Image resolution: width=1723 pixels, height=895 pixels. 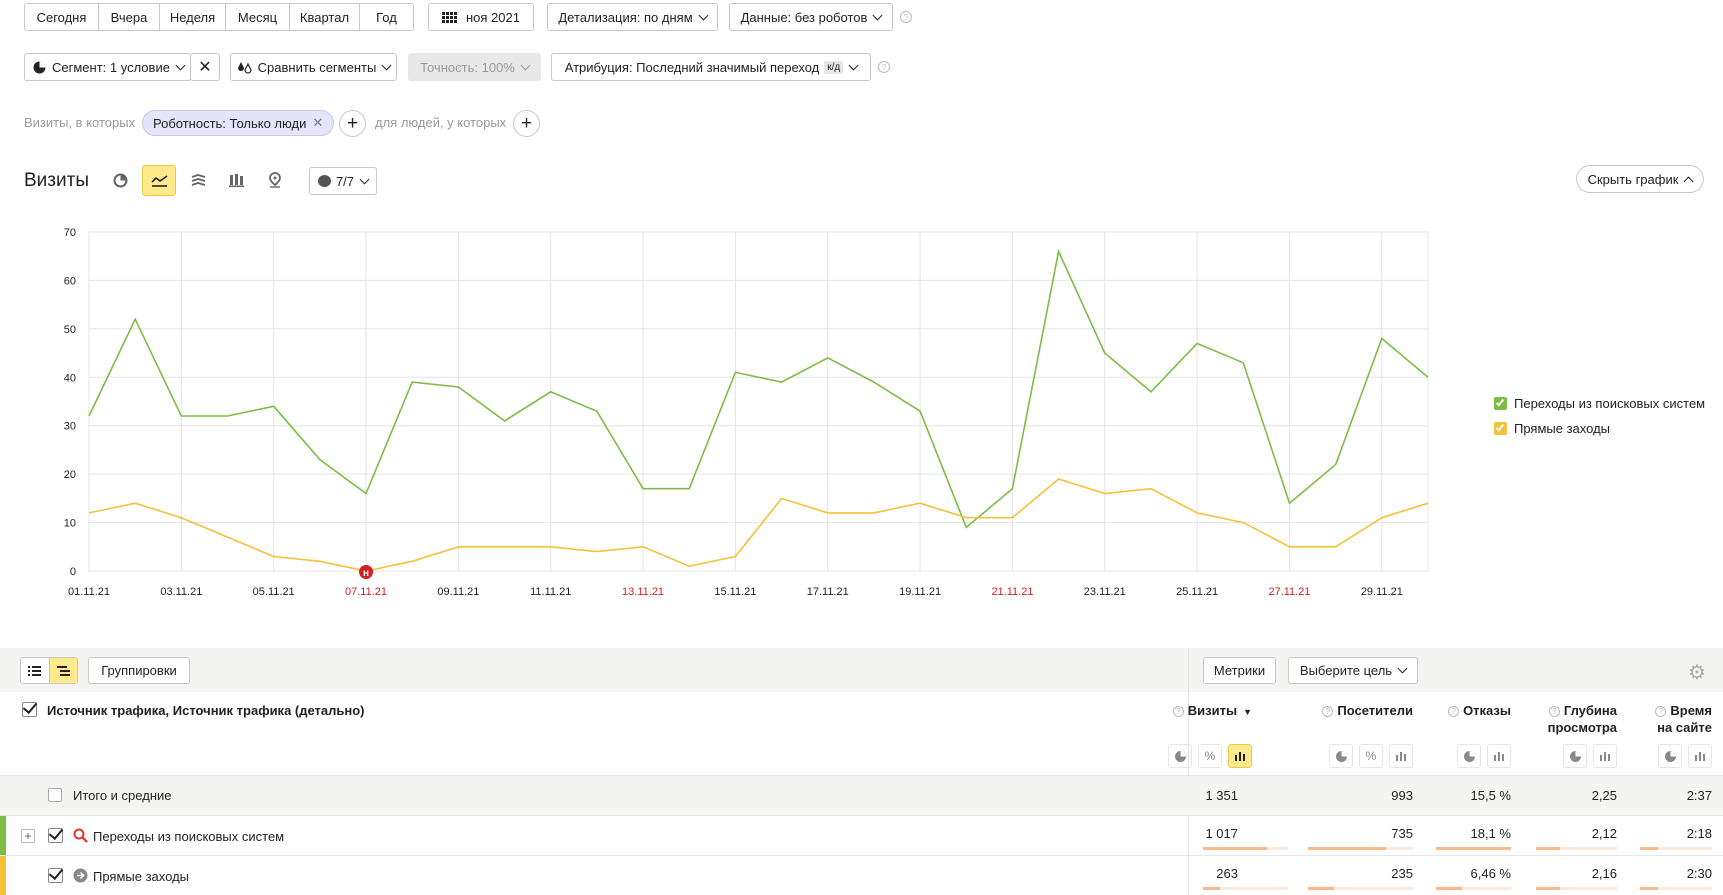 I want to click on view-mode-toggle, so click(x=49, y=670).